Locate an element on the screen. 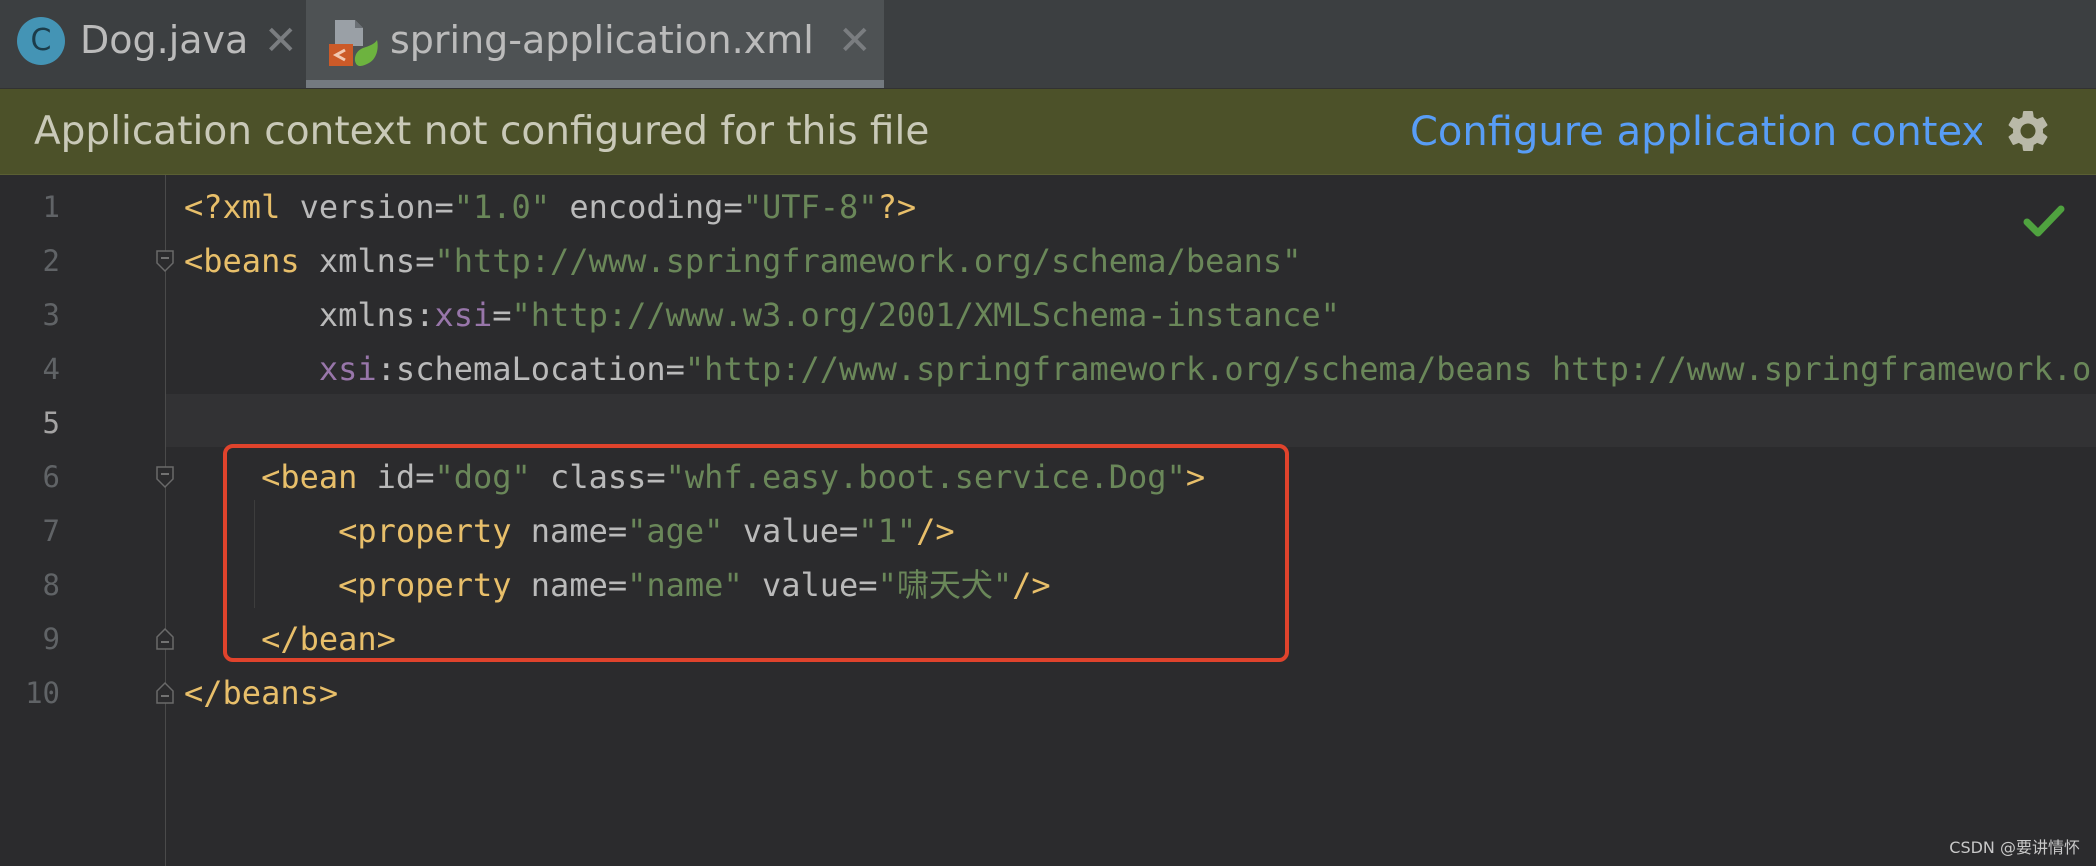 Image resolution: width=2096 pixels, height=866 pixels. check-icon is located at coordinates (2044, 221).